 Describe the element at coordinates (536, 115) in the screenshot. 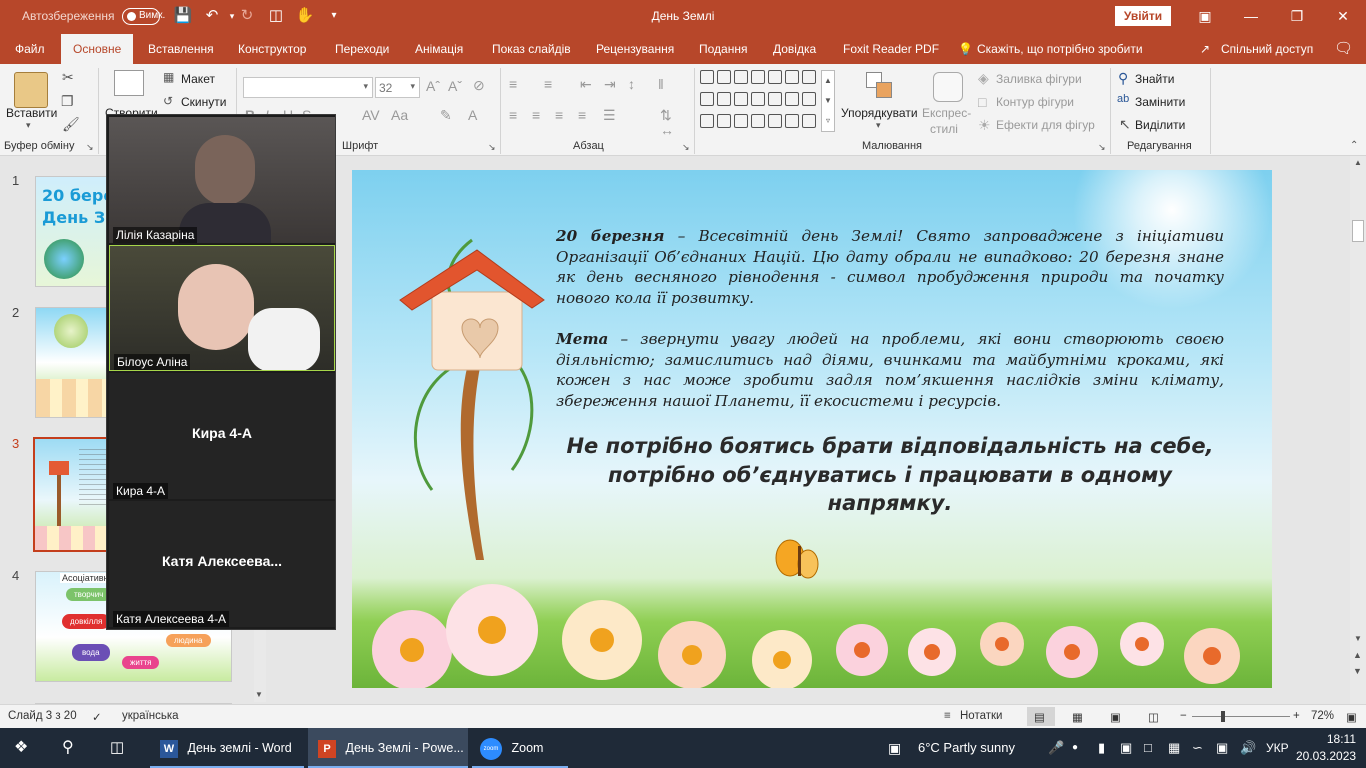

I see `align-center-icon: ≡` at that location.